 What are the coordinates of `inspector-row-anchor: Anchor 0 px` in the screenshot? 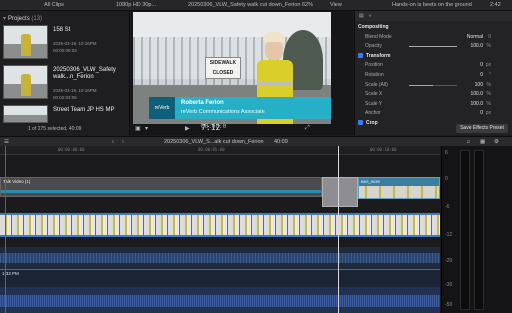 It's located at (433, 113).